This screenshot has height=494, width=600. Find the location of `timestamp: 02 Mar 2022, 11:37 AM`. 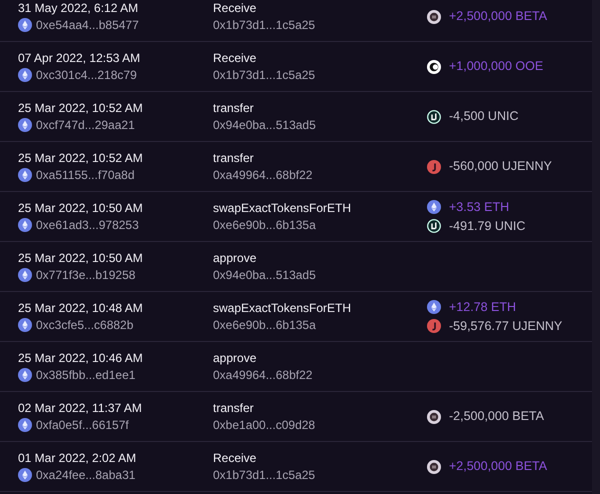

timestamp: 02 Mar 2022, 11:37 AM is located at coordinates (80, 407).